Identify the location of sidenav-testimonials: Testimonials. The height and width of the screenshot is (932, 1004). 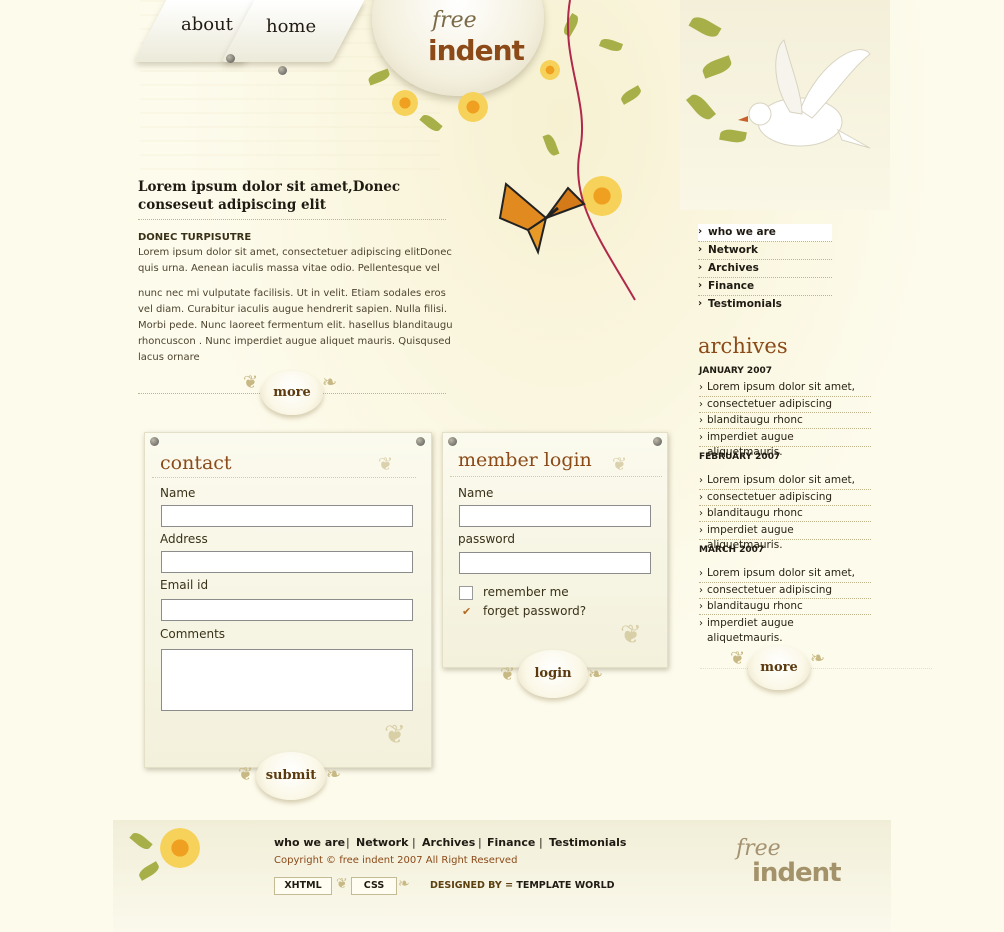
(765, 304).